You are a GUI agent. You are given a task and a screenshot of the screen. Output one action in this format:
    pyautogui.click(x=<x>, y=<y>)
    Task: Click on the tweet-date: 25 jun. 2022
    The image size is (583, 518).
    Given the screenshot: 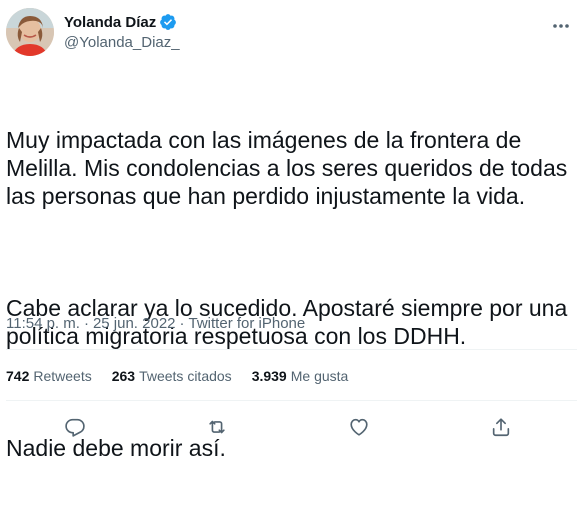 What is the action you would take?
    pyautogui.click(x=134, y=323)
    